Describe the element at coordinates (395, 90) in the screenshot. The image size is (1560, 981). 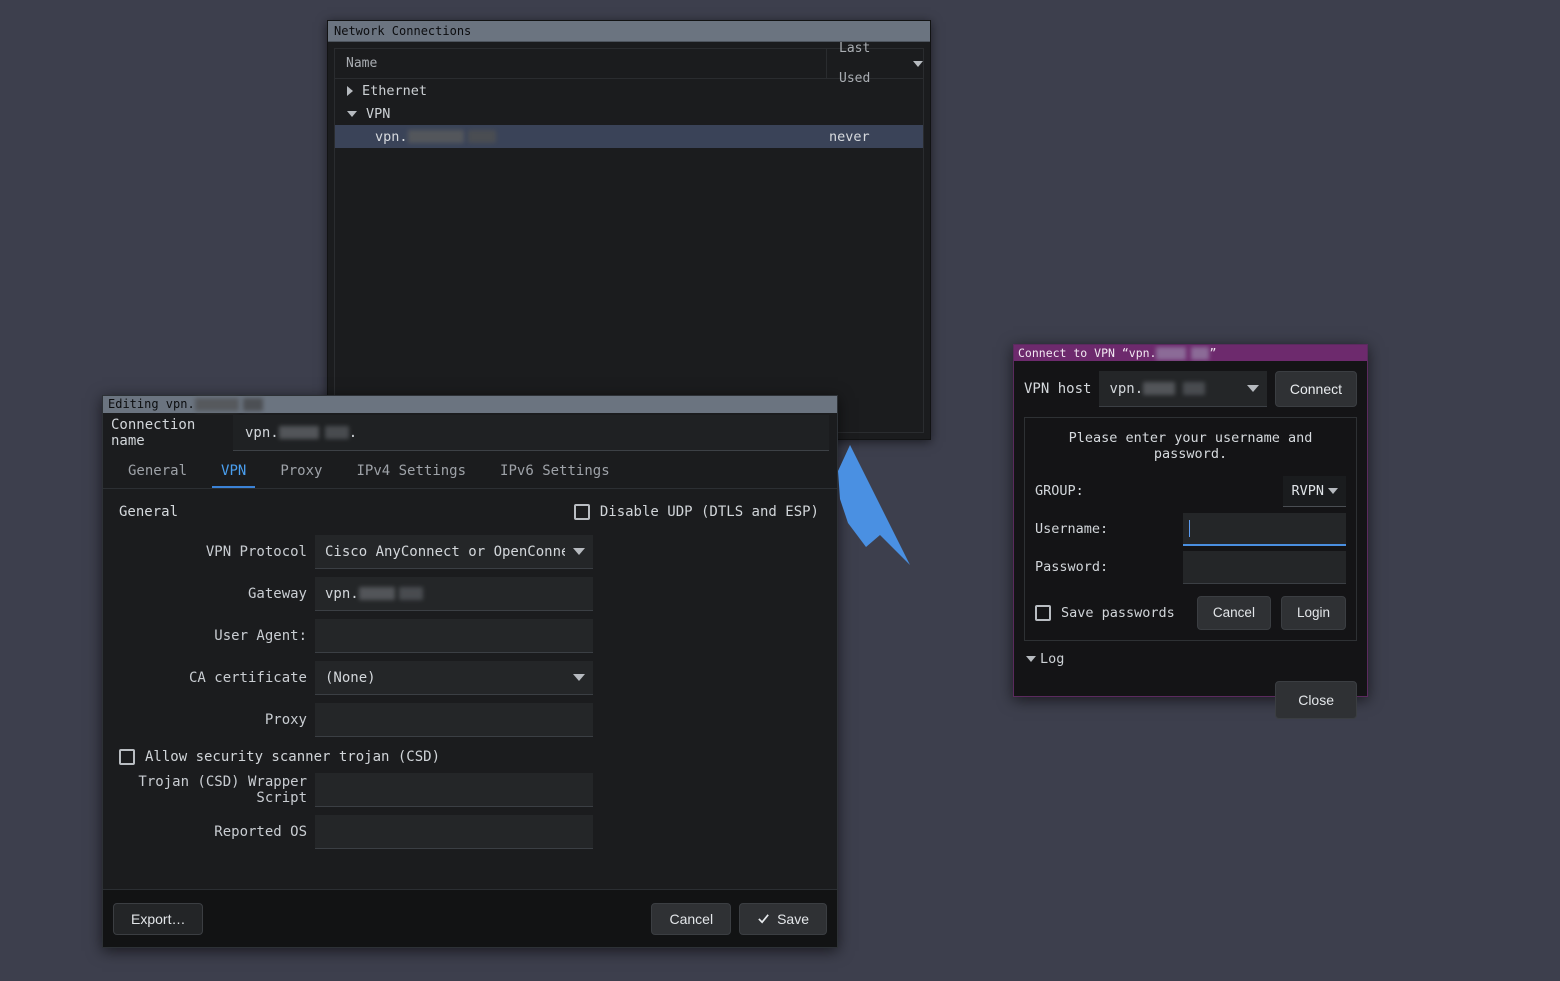
I see `group-label-ethernet: Ethernet` at that location.